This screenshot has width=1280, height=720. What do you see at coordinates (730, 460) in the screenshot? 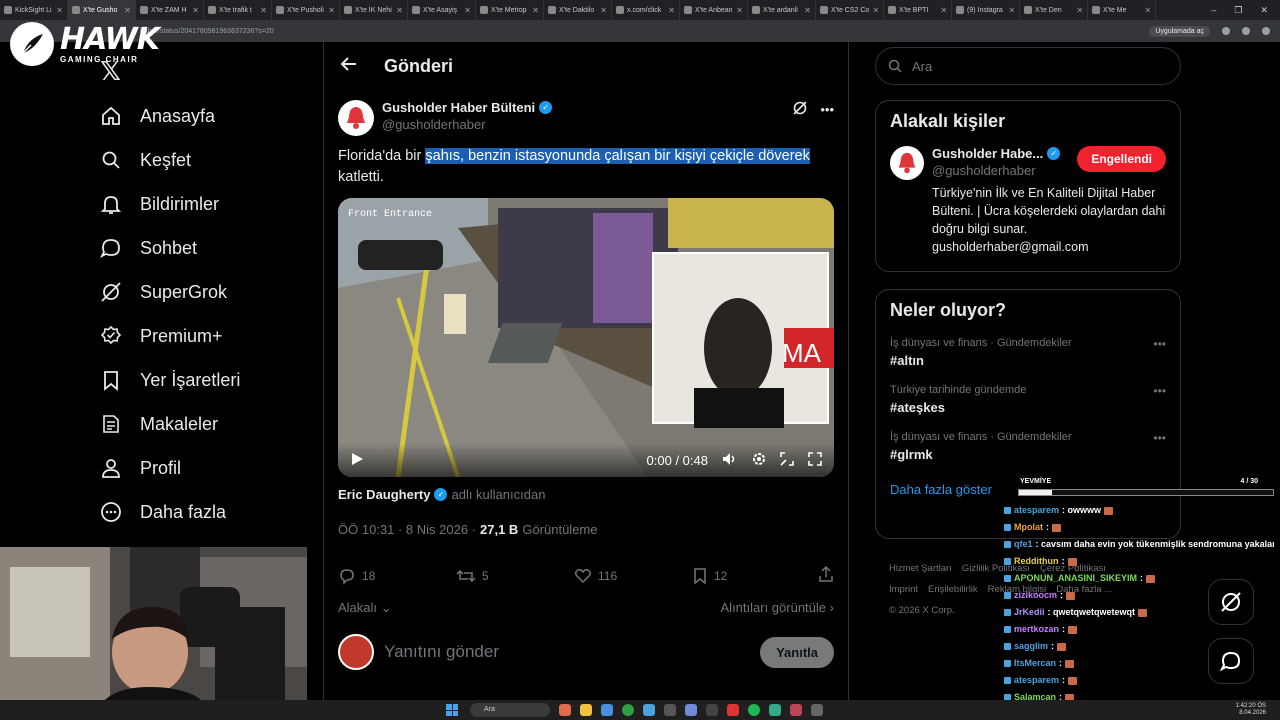
I see `volume-icon` at bounding box center [730, 460].